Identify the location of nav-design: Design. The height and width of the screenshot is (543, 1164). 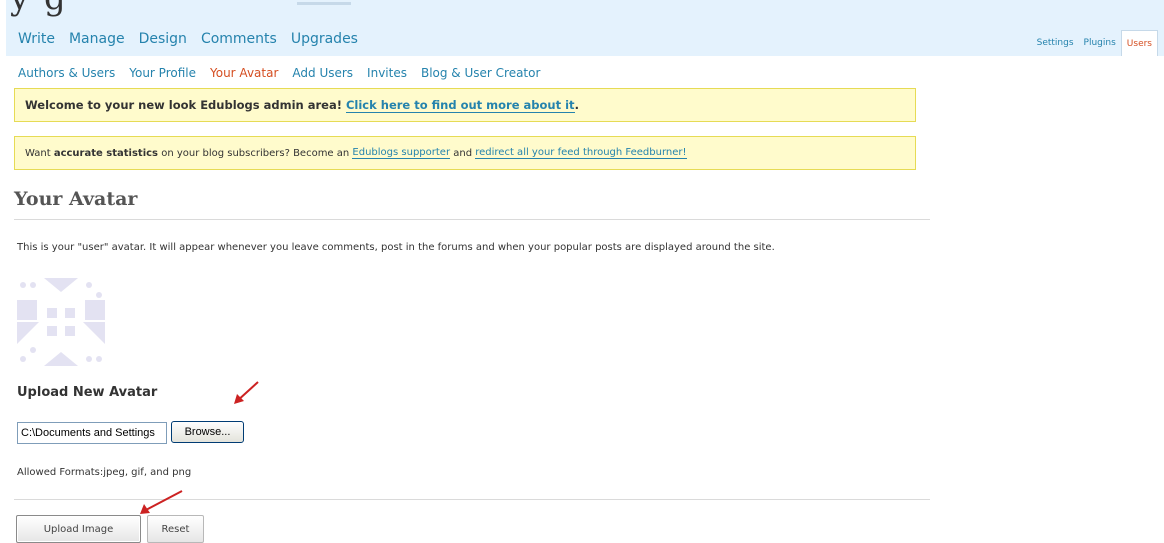
(163, 39).